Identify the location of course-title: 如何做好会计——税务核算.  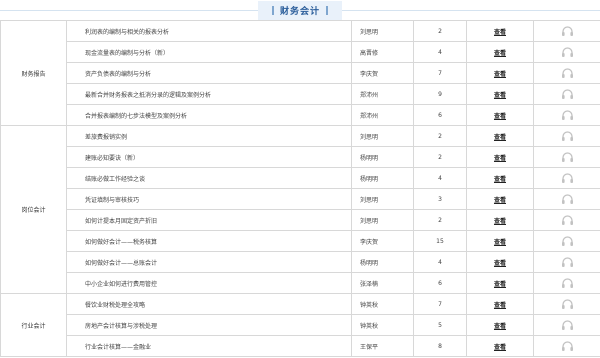
(209, 241).